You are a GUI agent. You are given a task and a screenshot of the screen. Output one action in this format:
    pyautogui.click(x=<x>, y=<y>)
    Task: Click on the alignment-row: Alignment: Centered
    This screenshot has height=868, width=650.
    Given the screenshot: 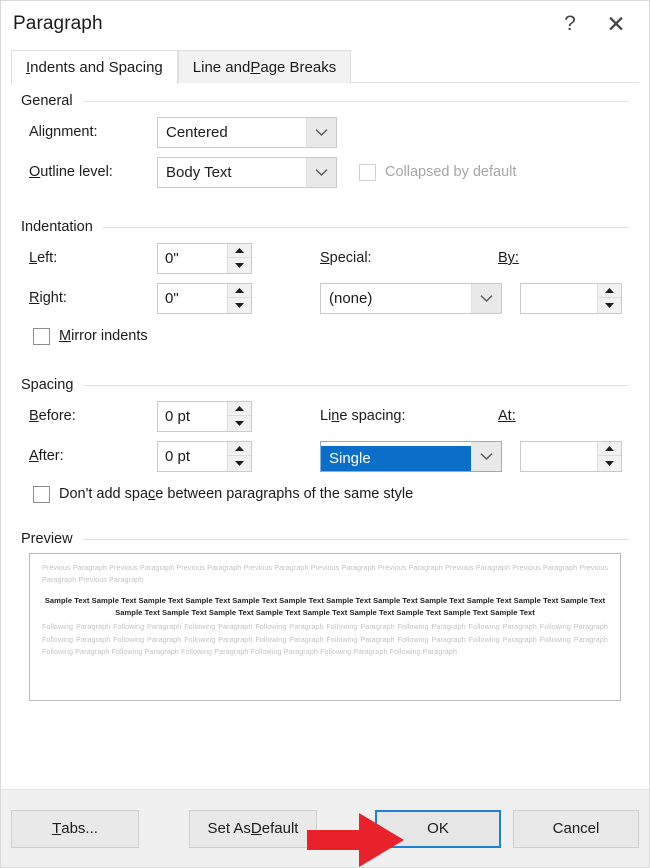 What is the action you would take?
    pyautogui.click(x=325, y=132)
    